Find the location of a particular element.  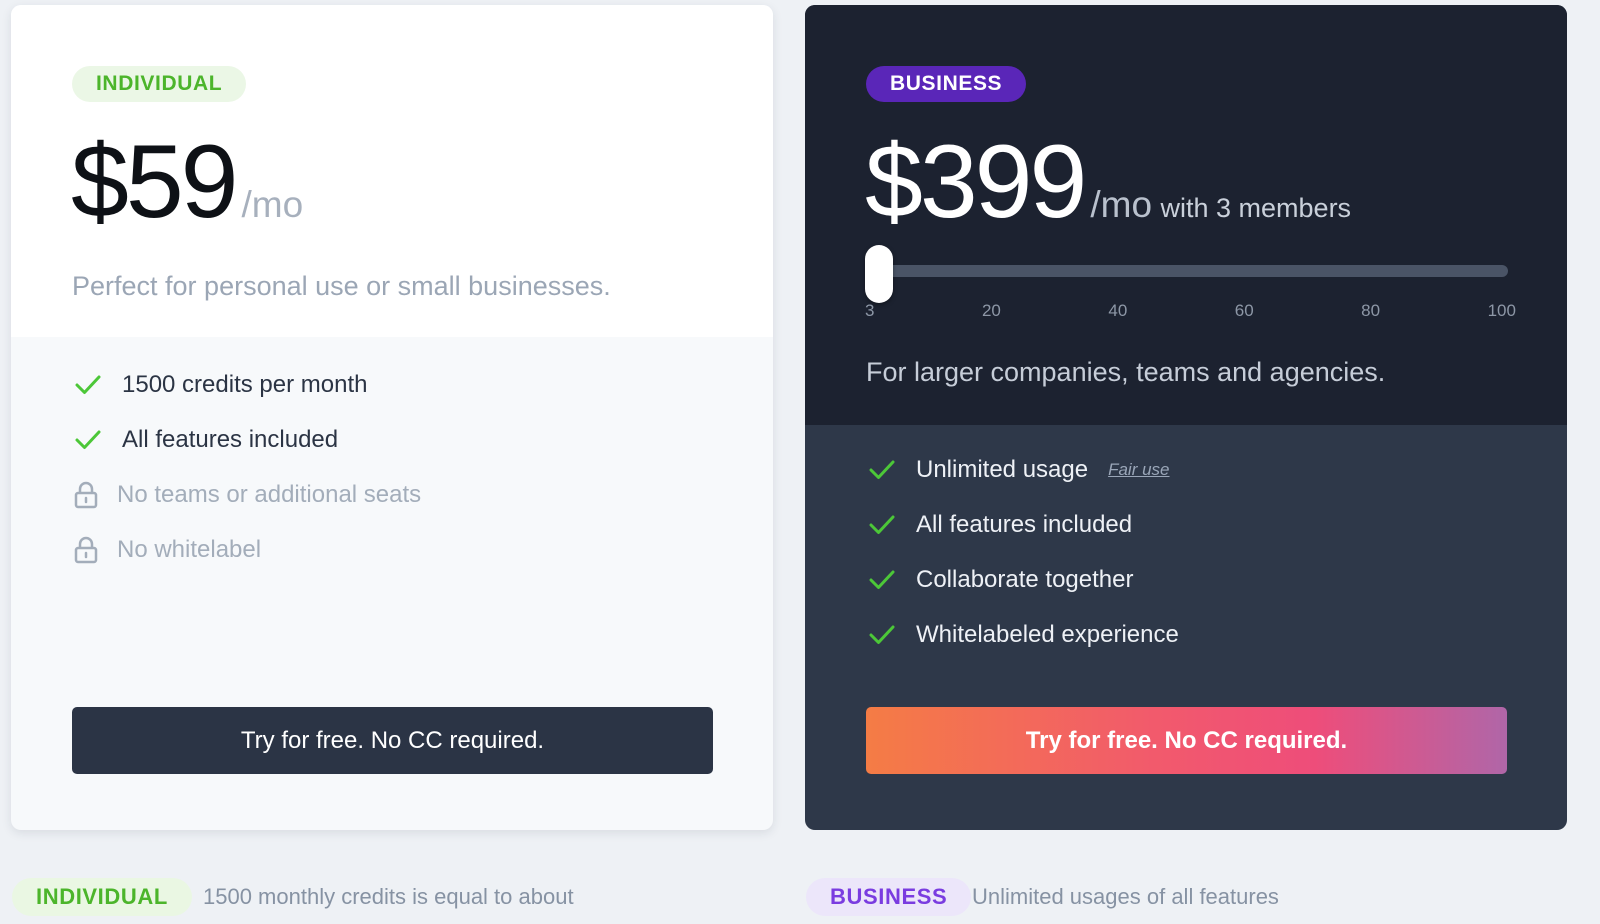

list-item: Unlimited usage Fair use is located at coordinates (1022, 470).